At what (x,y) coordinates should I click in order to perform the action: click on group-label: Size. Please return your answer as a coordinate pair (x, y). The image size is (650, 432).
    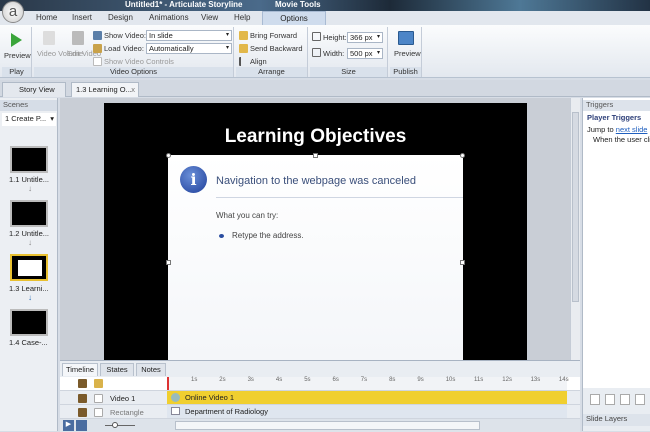
    Looking at the image, I should click on (348, 72).